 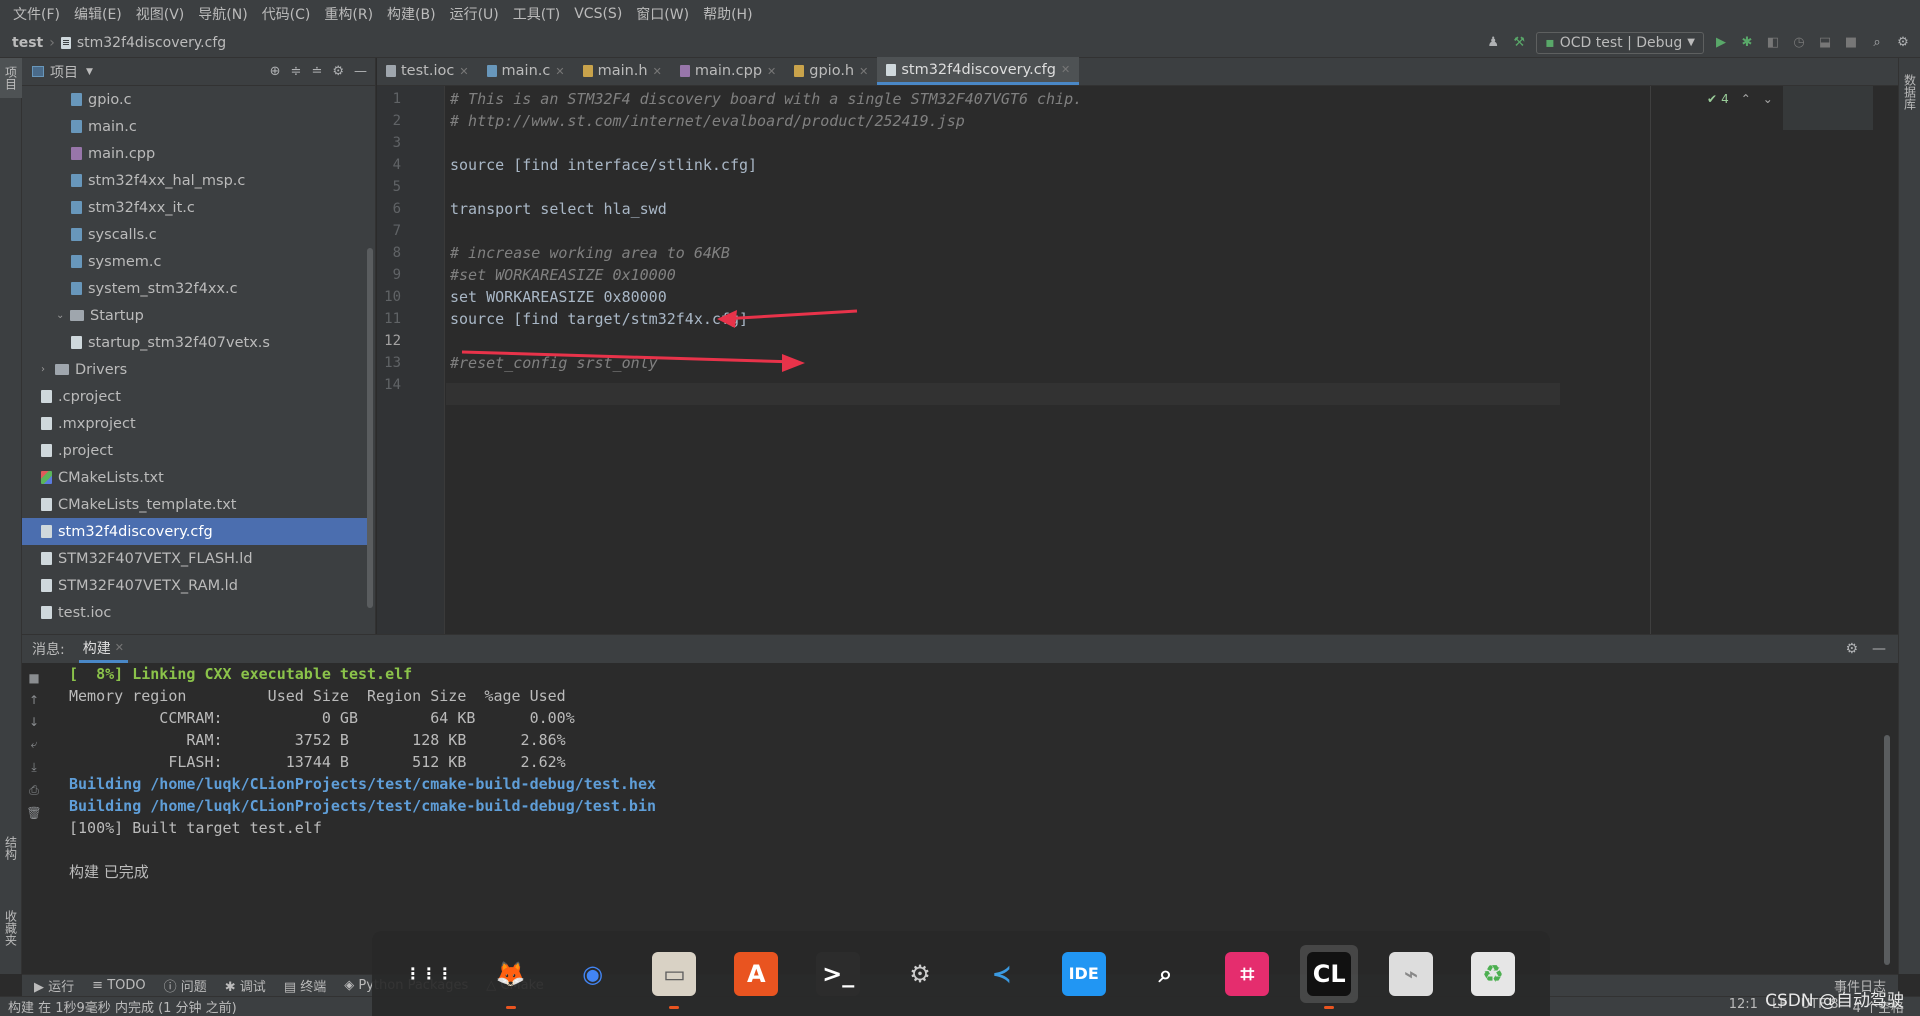 I want to click on debug-icon: ✱, so click(x=1747, y=43).